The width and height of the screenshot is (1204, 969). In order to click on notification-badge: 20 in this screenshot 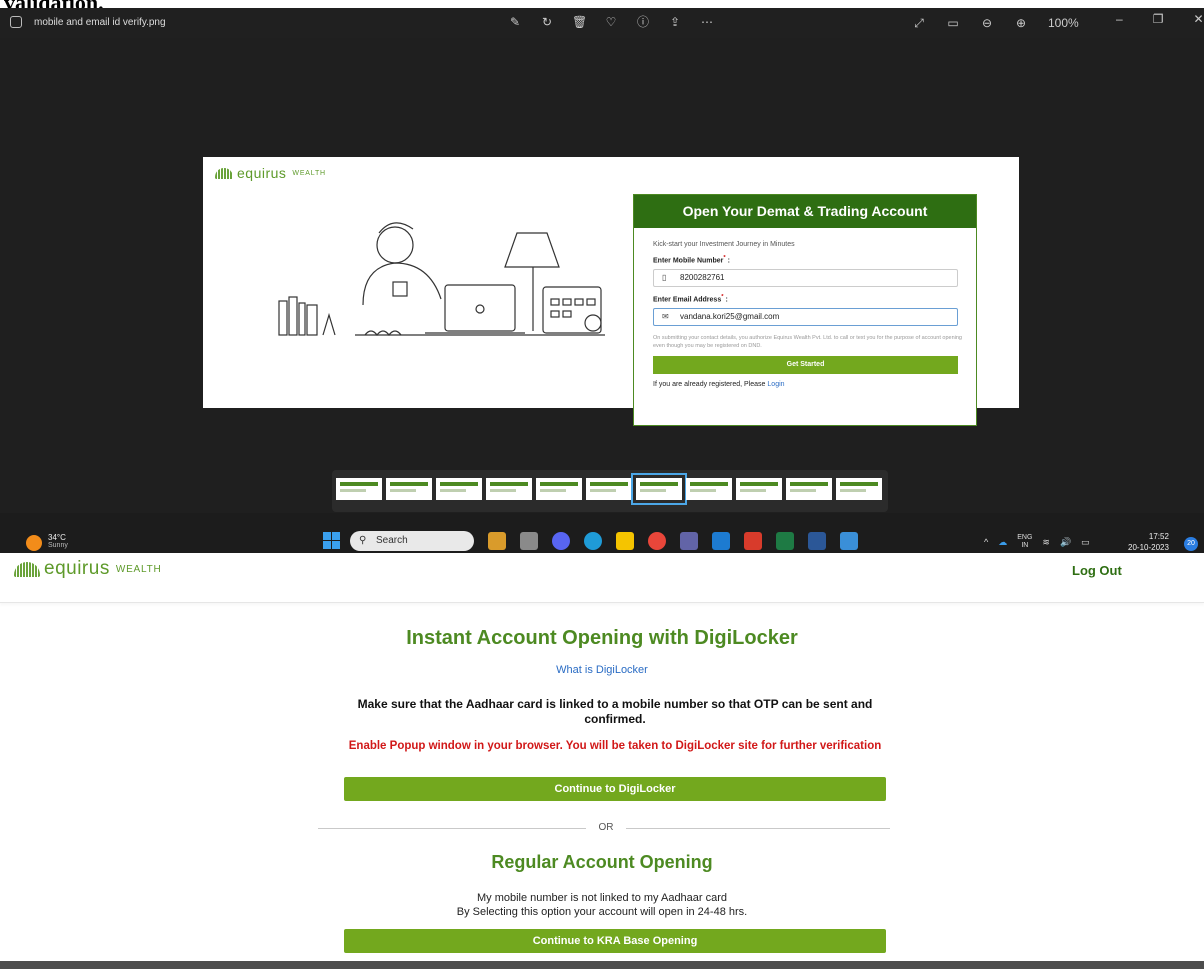, I will do `click(1191, 544)`.